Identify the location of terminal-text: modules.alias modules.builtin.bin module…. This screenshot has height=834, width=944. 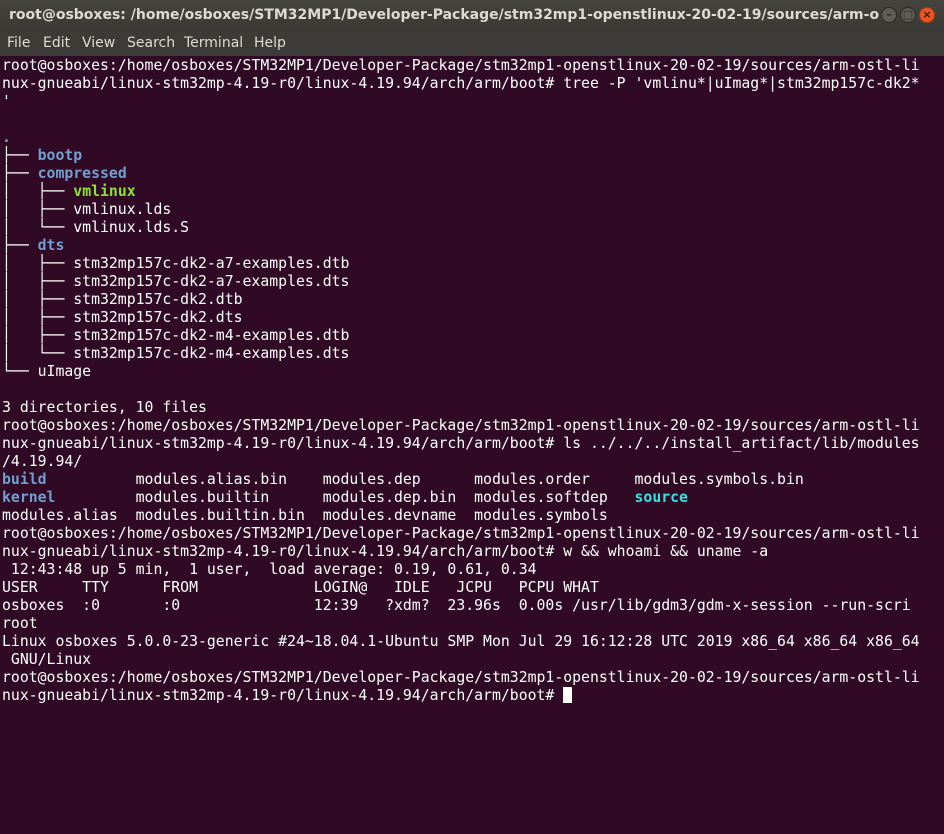
(305, 515).